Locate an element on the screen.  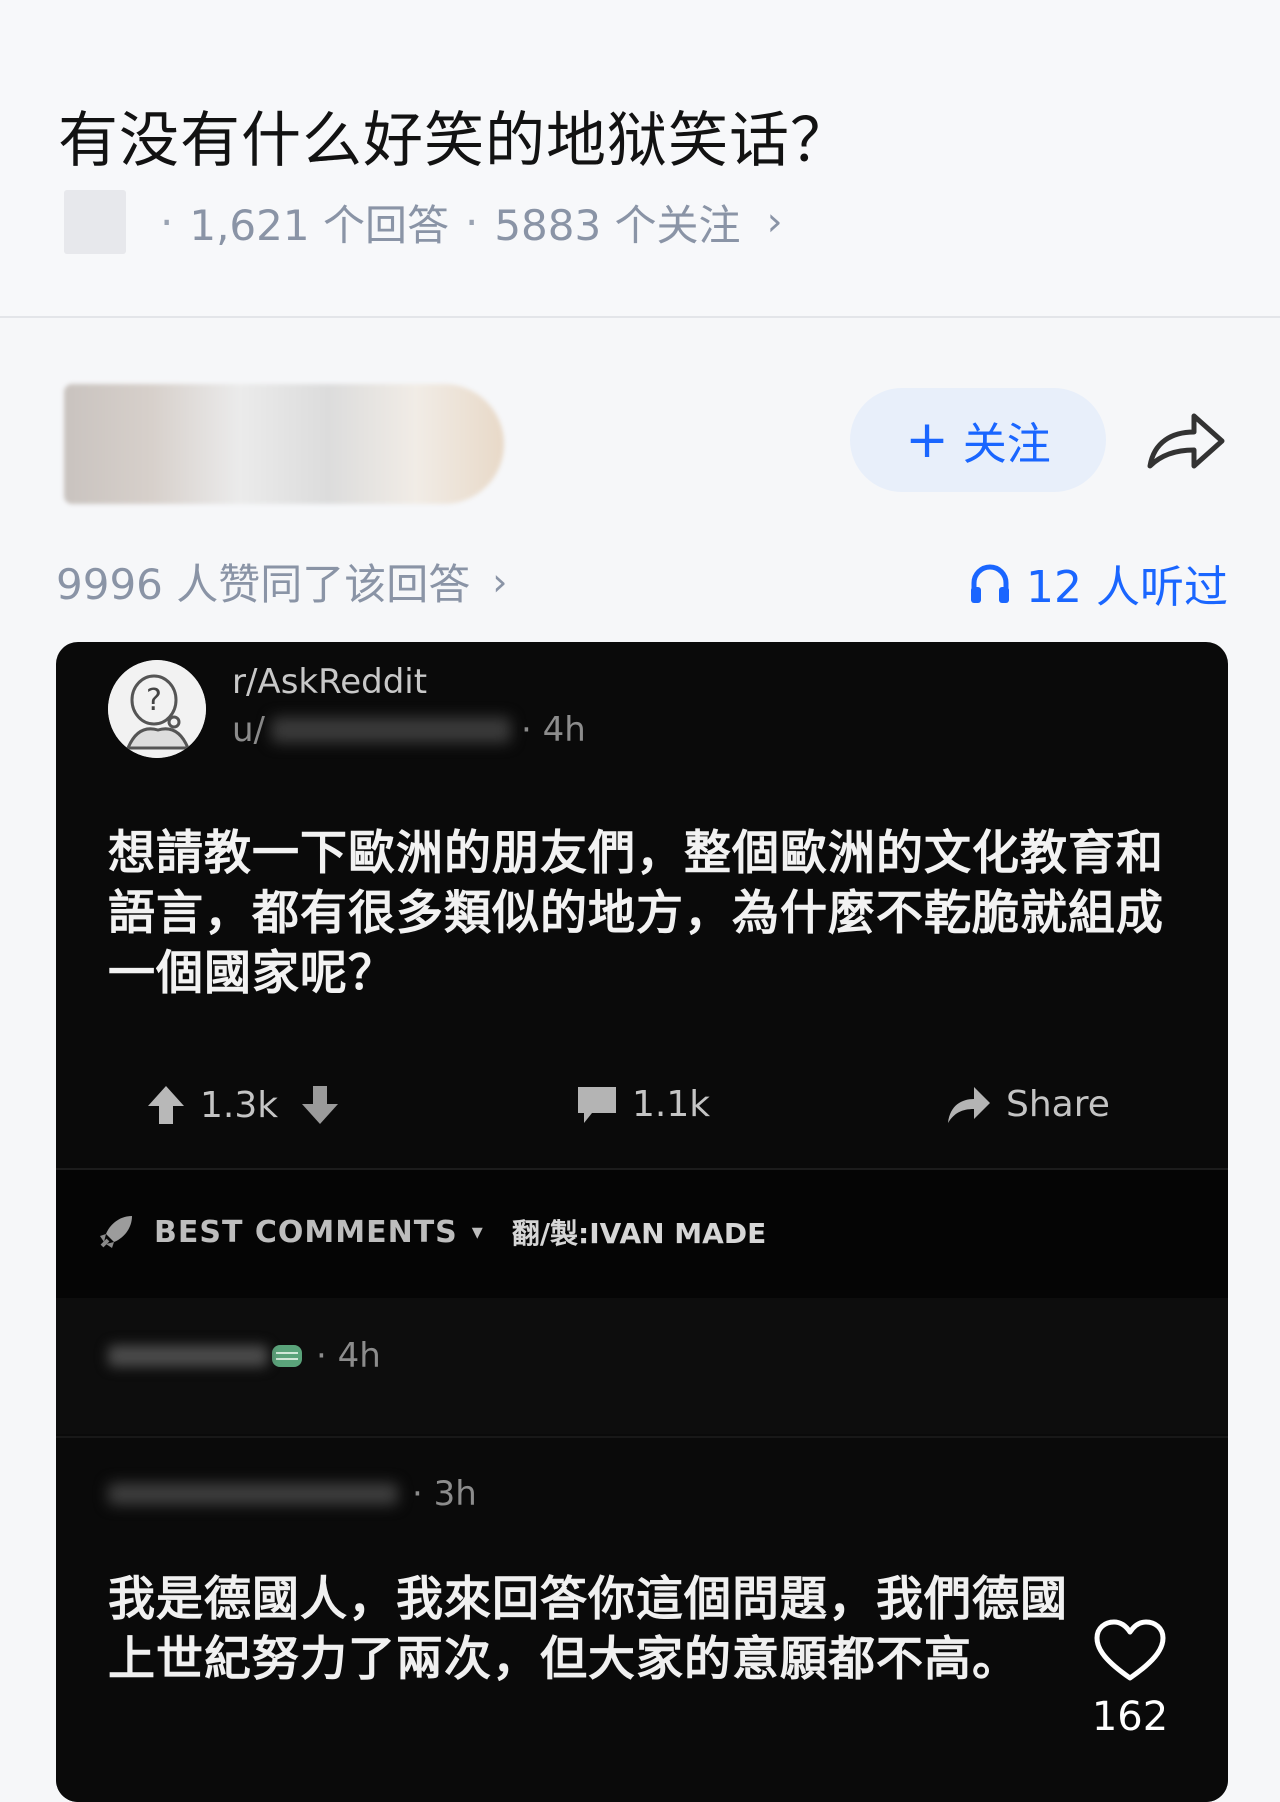
plus-icon: + is located at coordinates (927, 440).